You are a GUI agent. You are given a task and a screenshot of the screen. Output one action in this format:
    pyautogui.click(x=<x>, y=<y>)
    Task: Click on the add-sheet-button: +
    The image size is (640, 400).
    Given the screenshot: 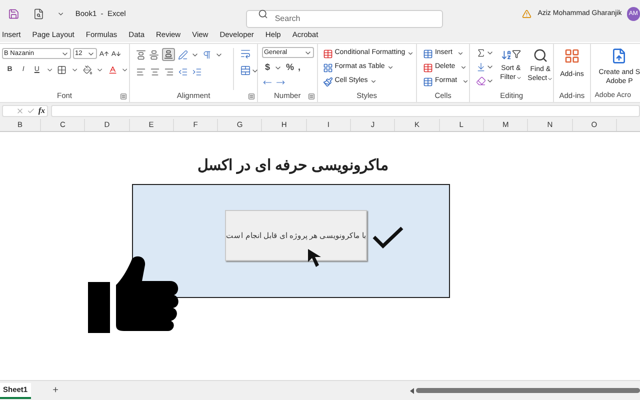 What is the action you would take?
    pyautogui.click(x=55, y=390)
    